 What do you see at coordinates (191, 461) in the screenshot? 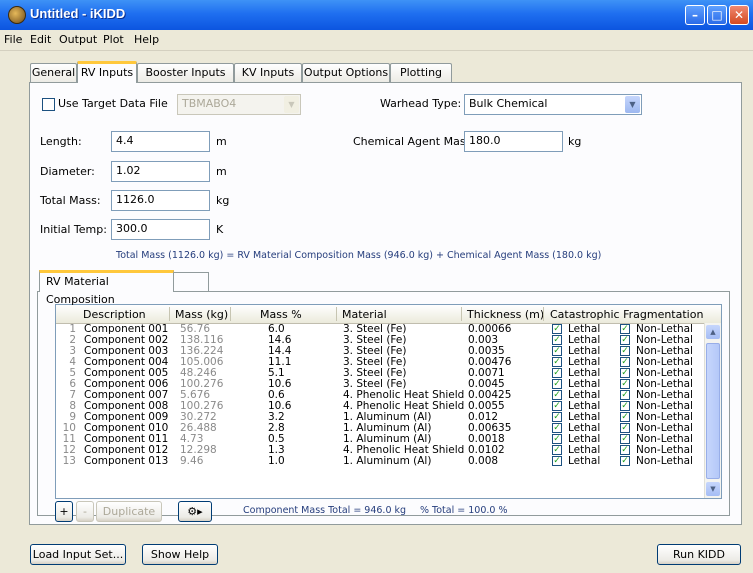
I see `cell-mass: 9.46` at bounding box center [191, 461].